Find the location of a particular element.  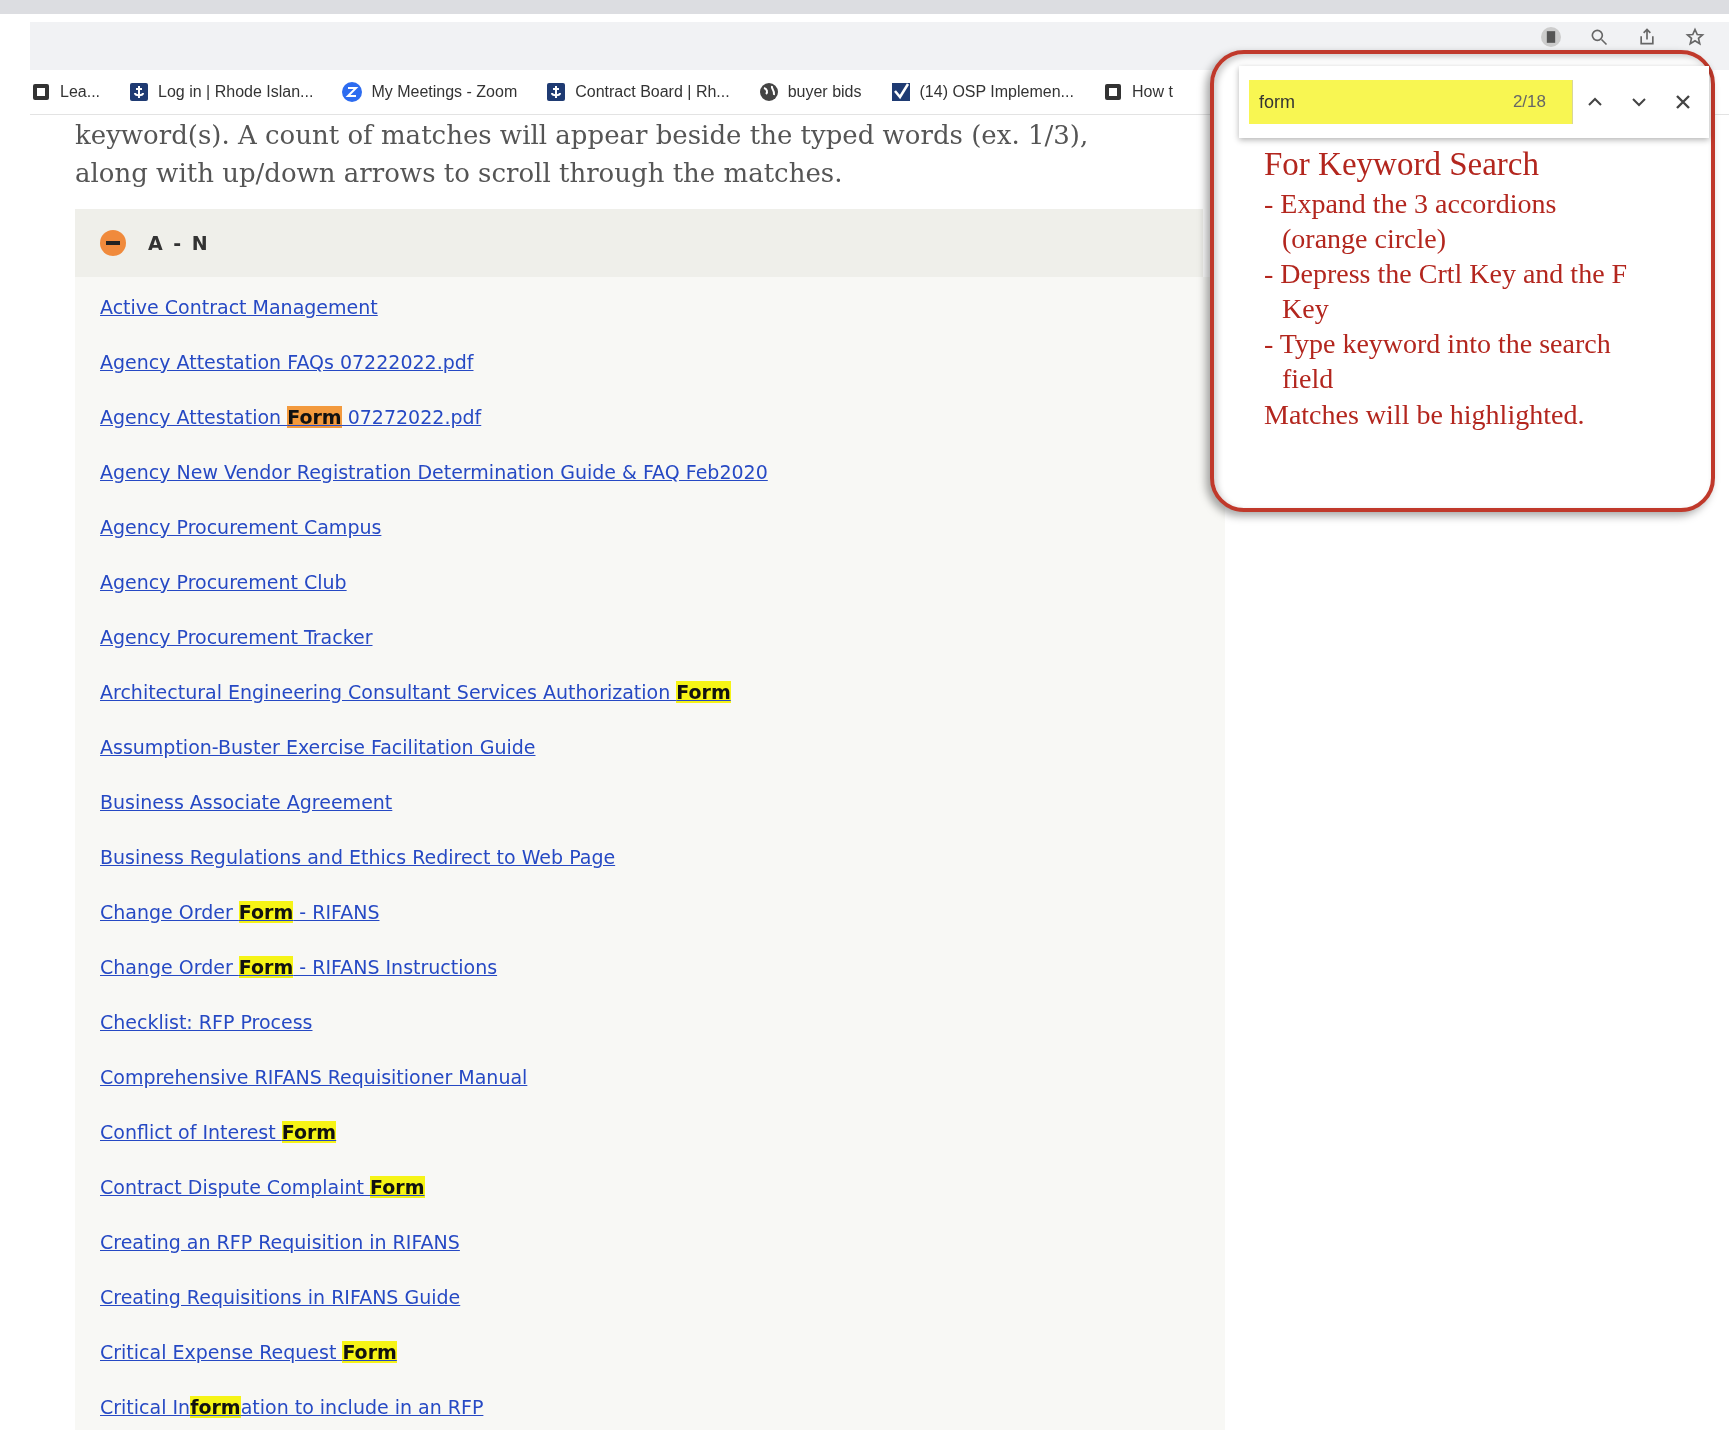

document-link: Active Contract Management is located at coordinates (239, 307).